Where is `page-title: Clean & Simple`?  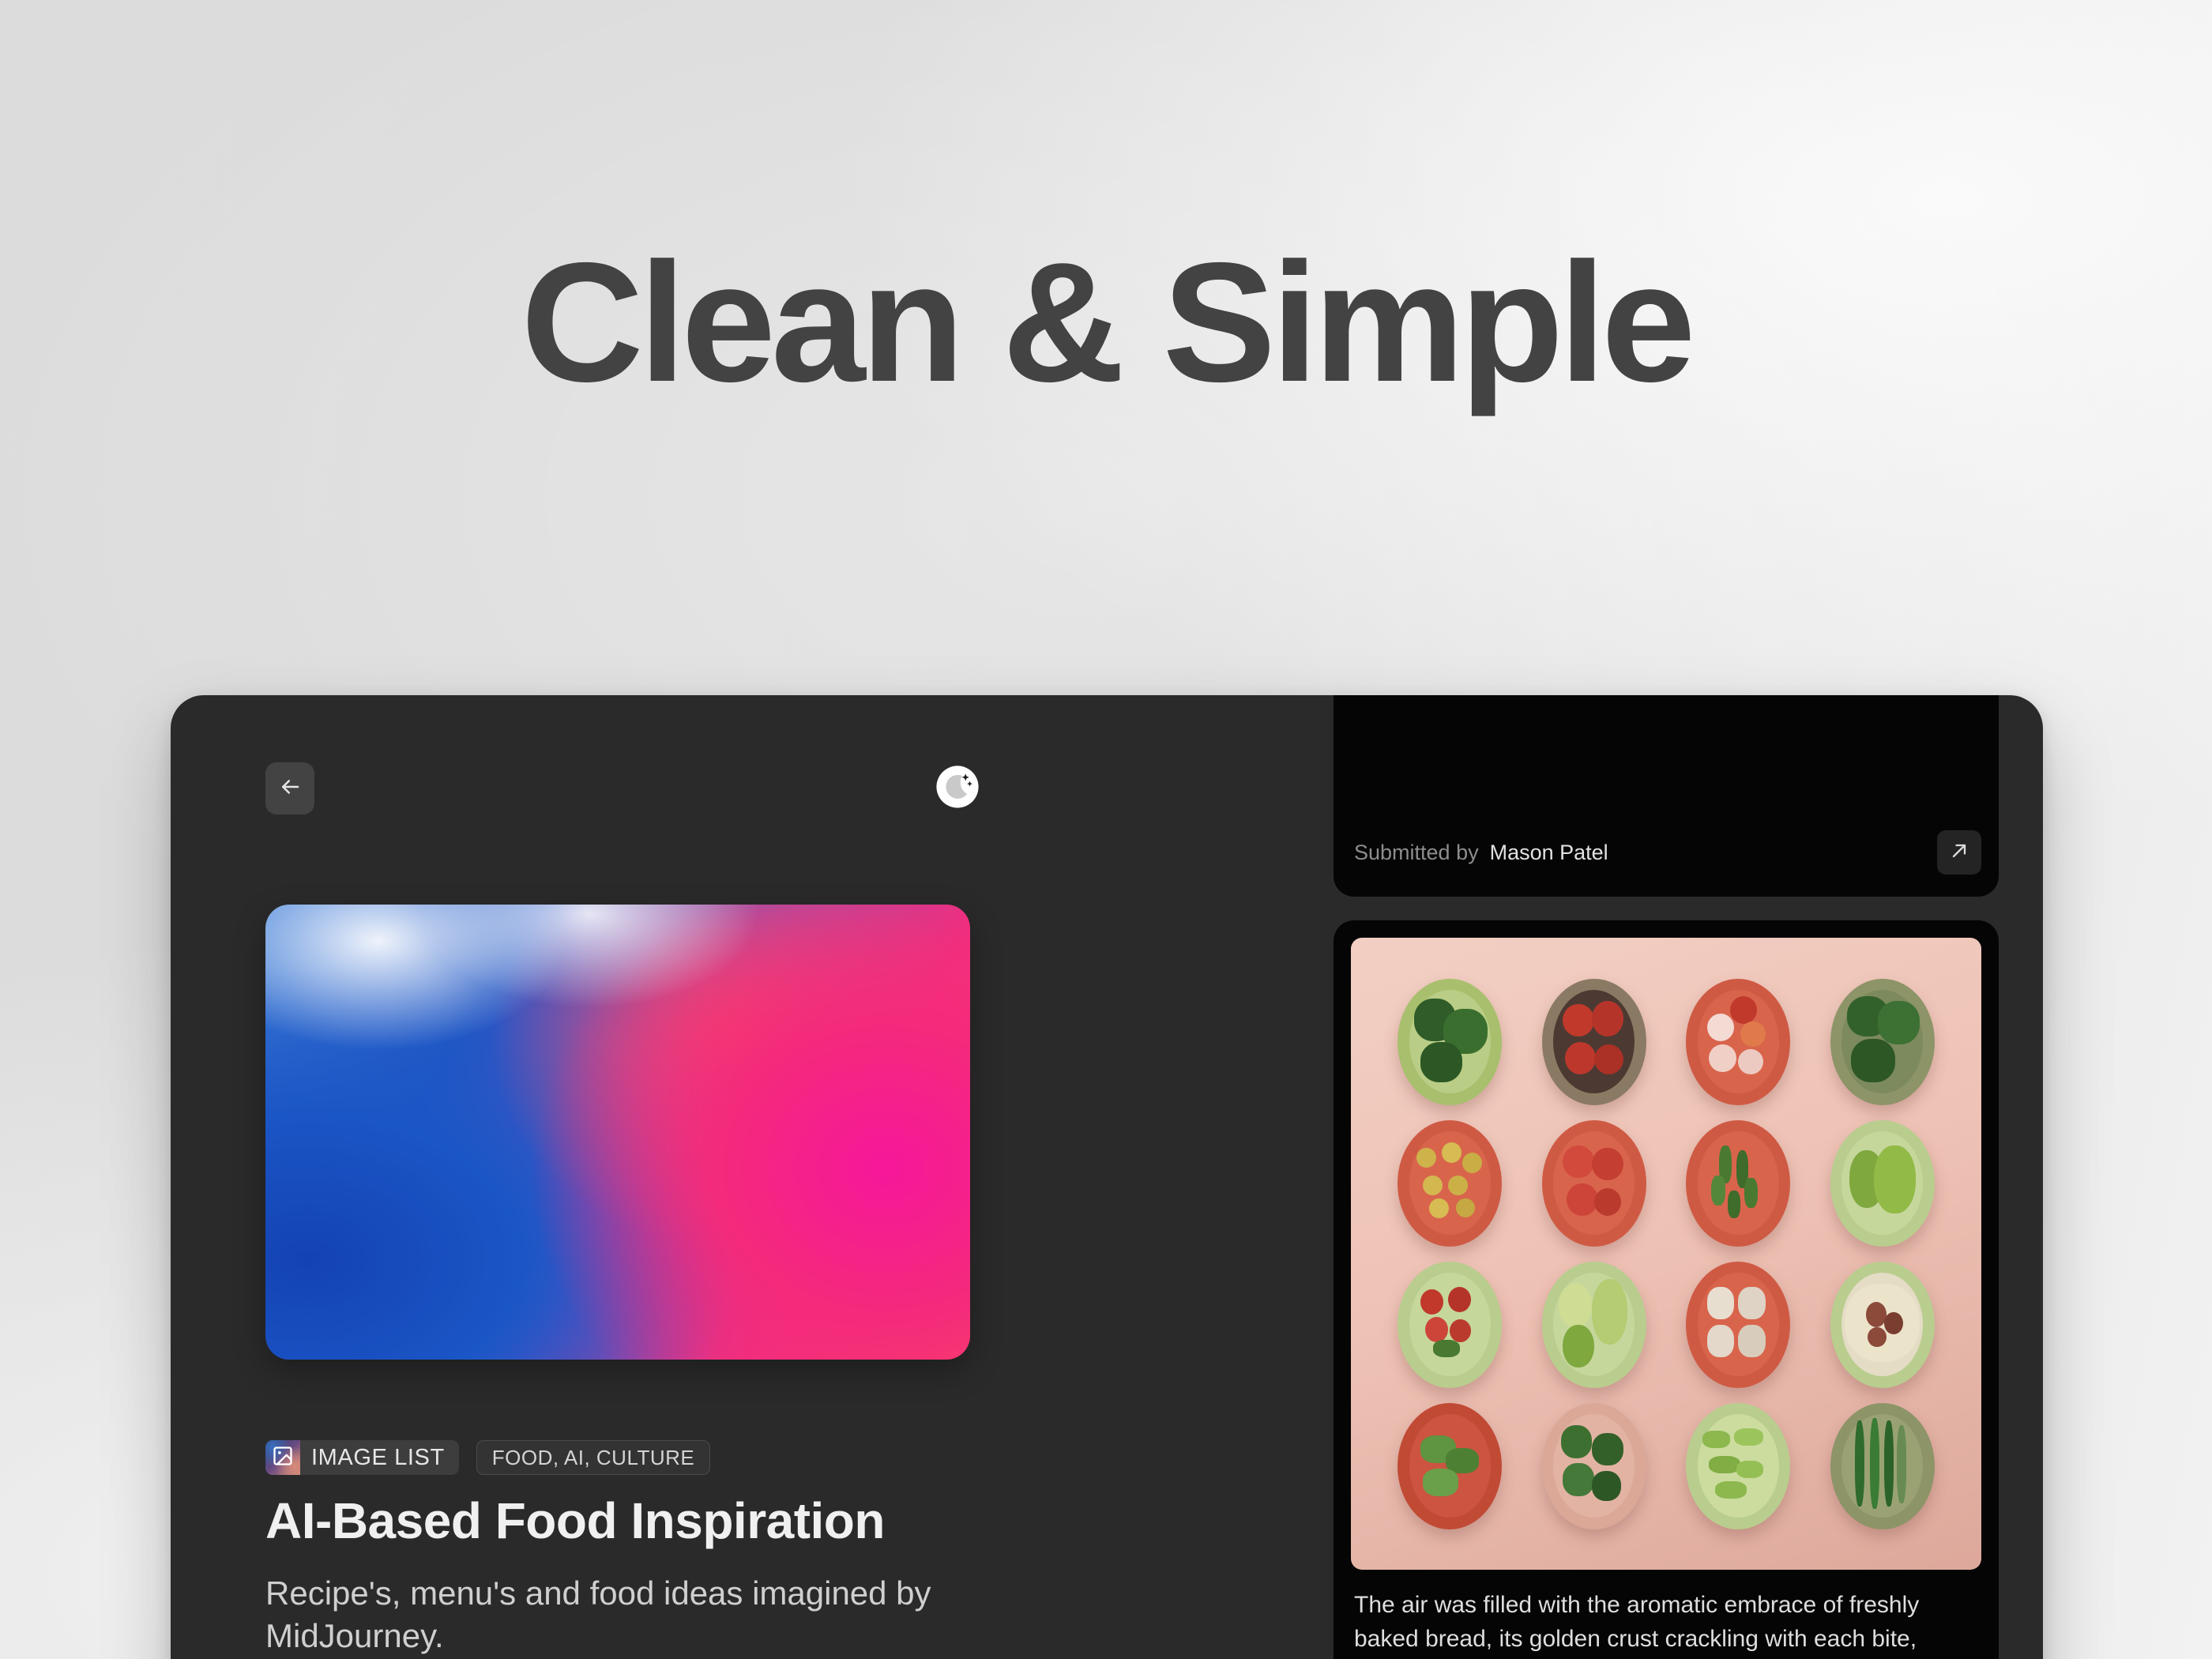
page-title: Clean & Simple is located at coordinates (1108, 322).